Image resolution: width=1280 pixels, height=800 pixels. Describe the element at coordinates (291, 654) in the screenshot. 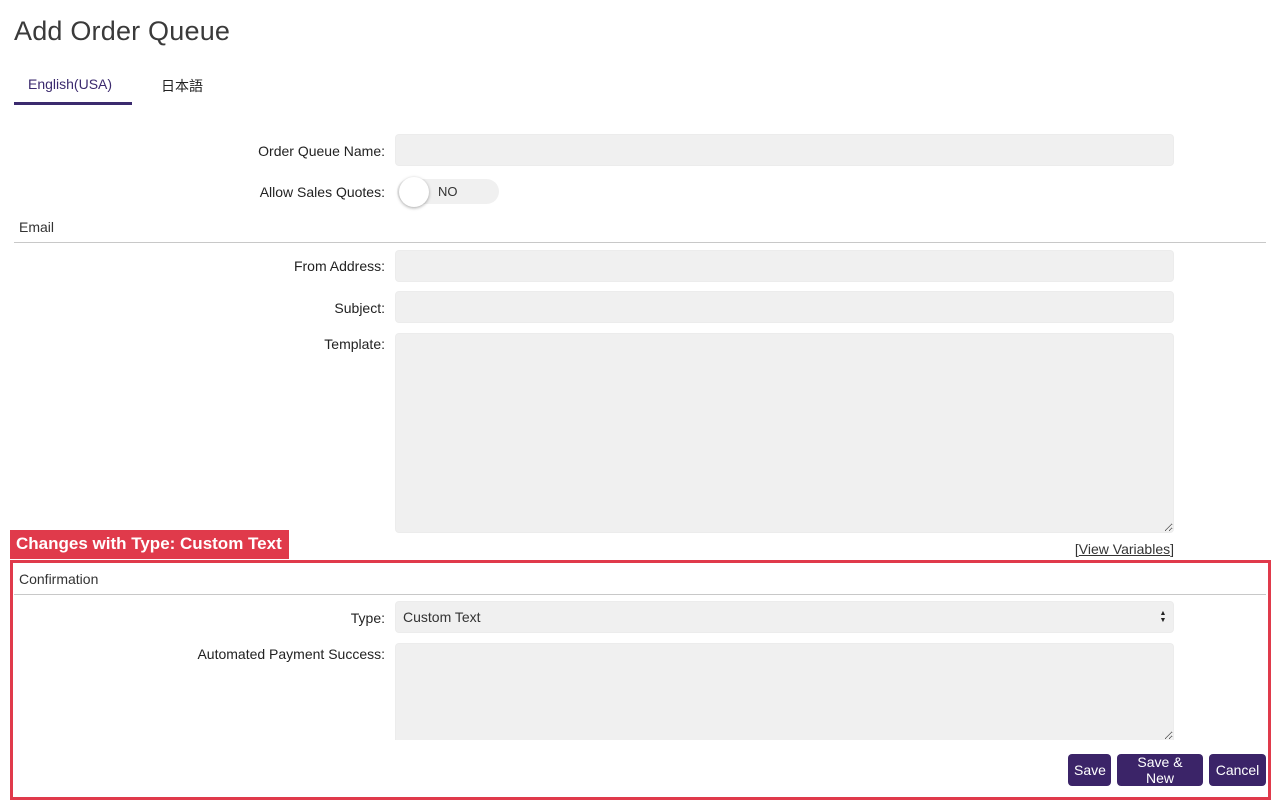

I see `automated-payment-success-label: Automated Payment Success:` at that location.